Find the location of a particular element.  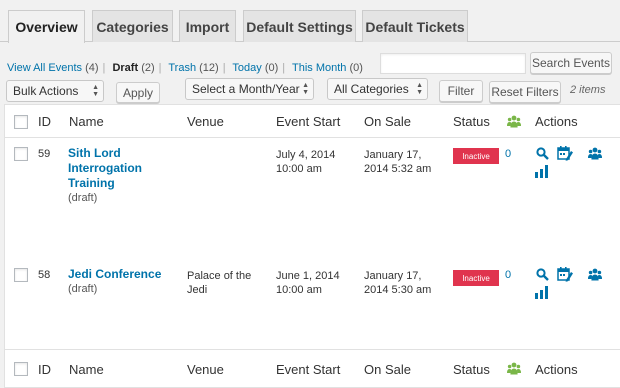

event-on-sale: January 17, 2014 5:32 am is located at coordinates (398, 162).